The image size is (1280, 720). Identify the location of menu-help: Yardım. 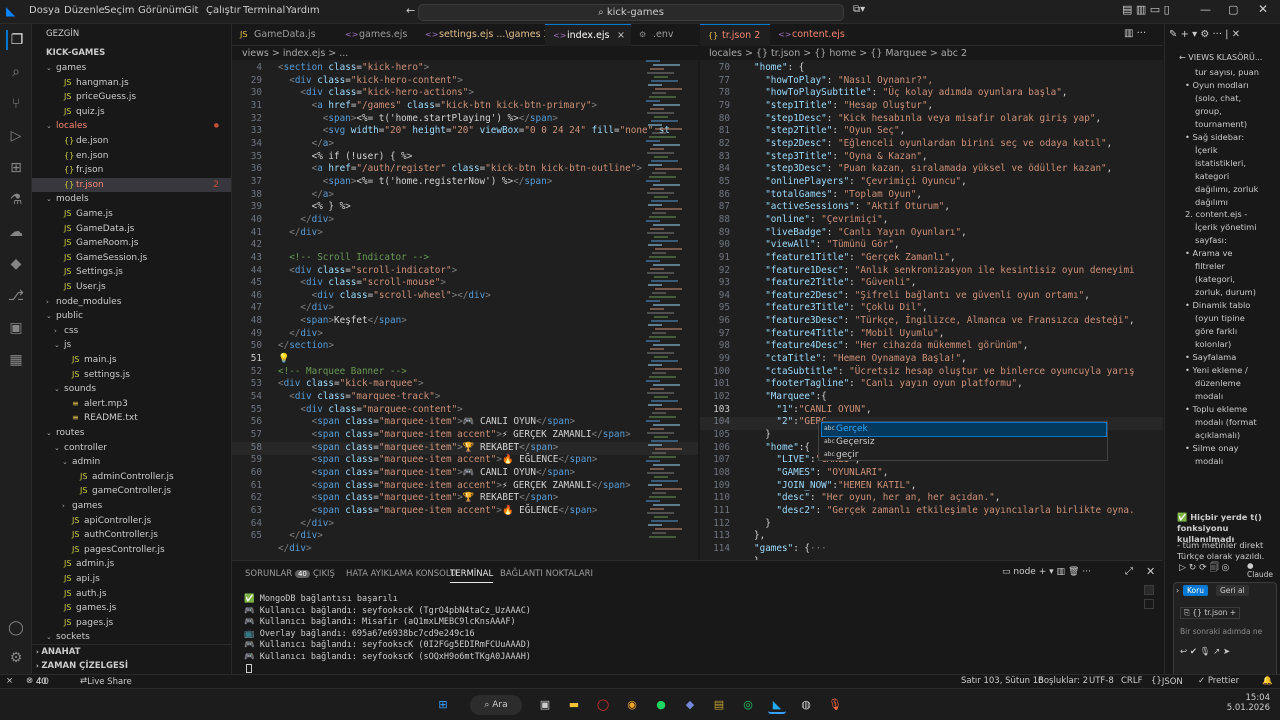
(303, 10).